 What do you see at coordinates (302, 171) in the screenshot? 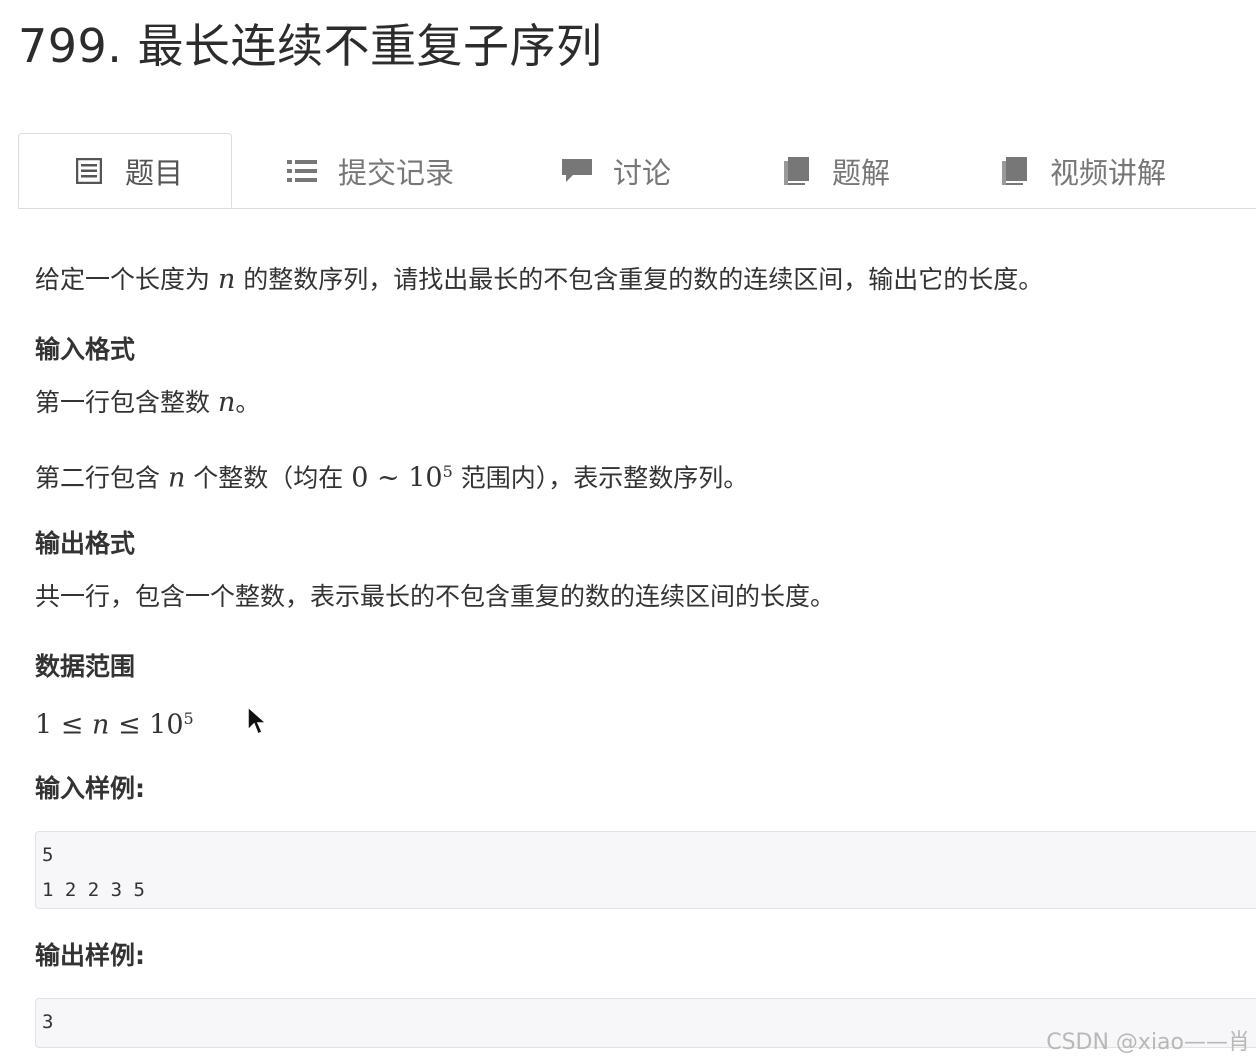
I see `list-bullets-icon` at bounding box center [302, 171].